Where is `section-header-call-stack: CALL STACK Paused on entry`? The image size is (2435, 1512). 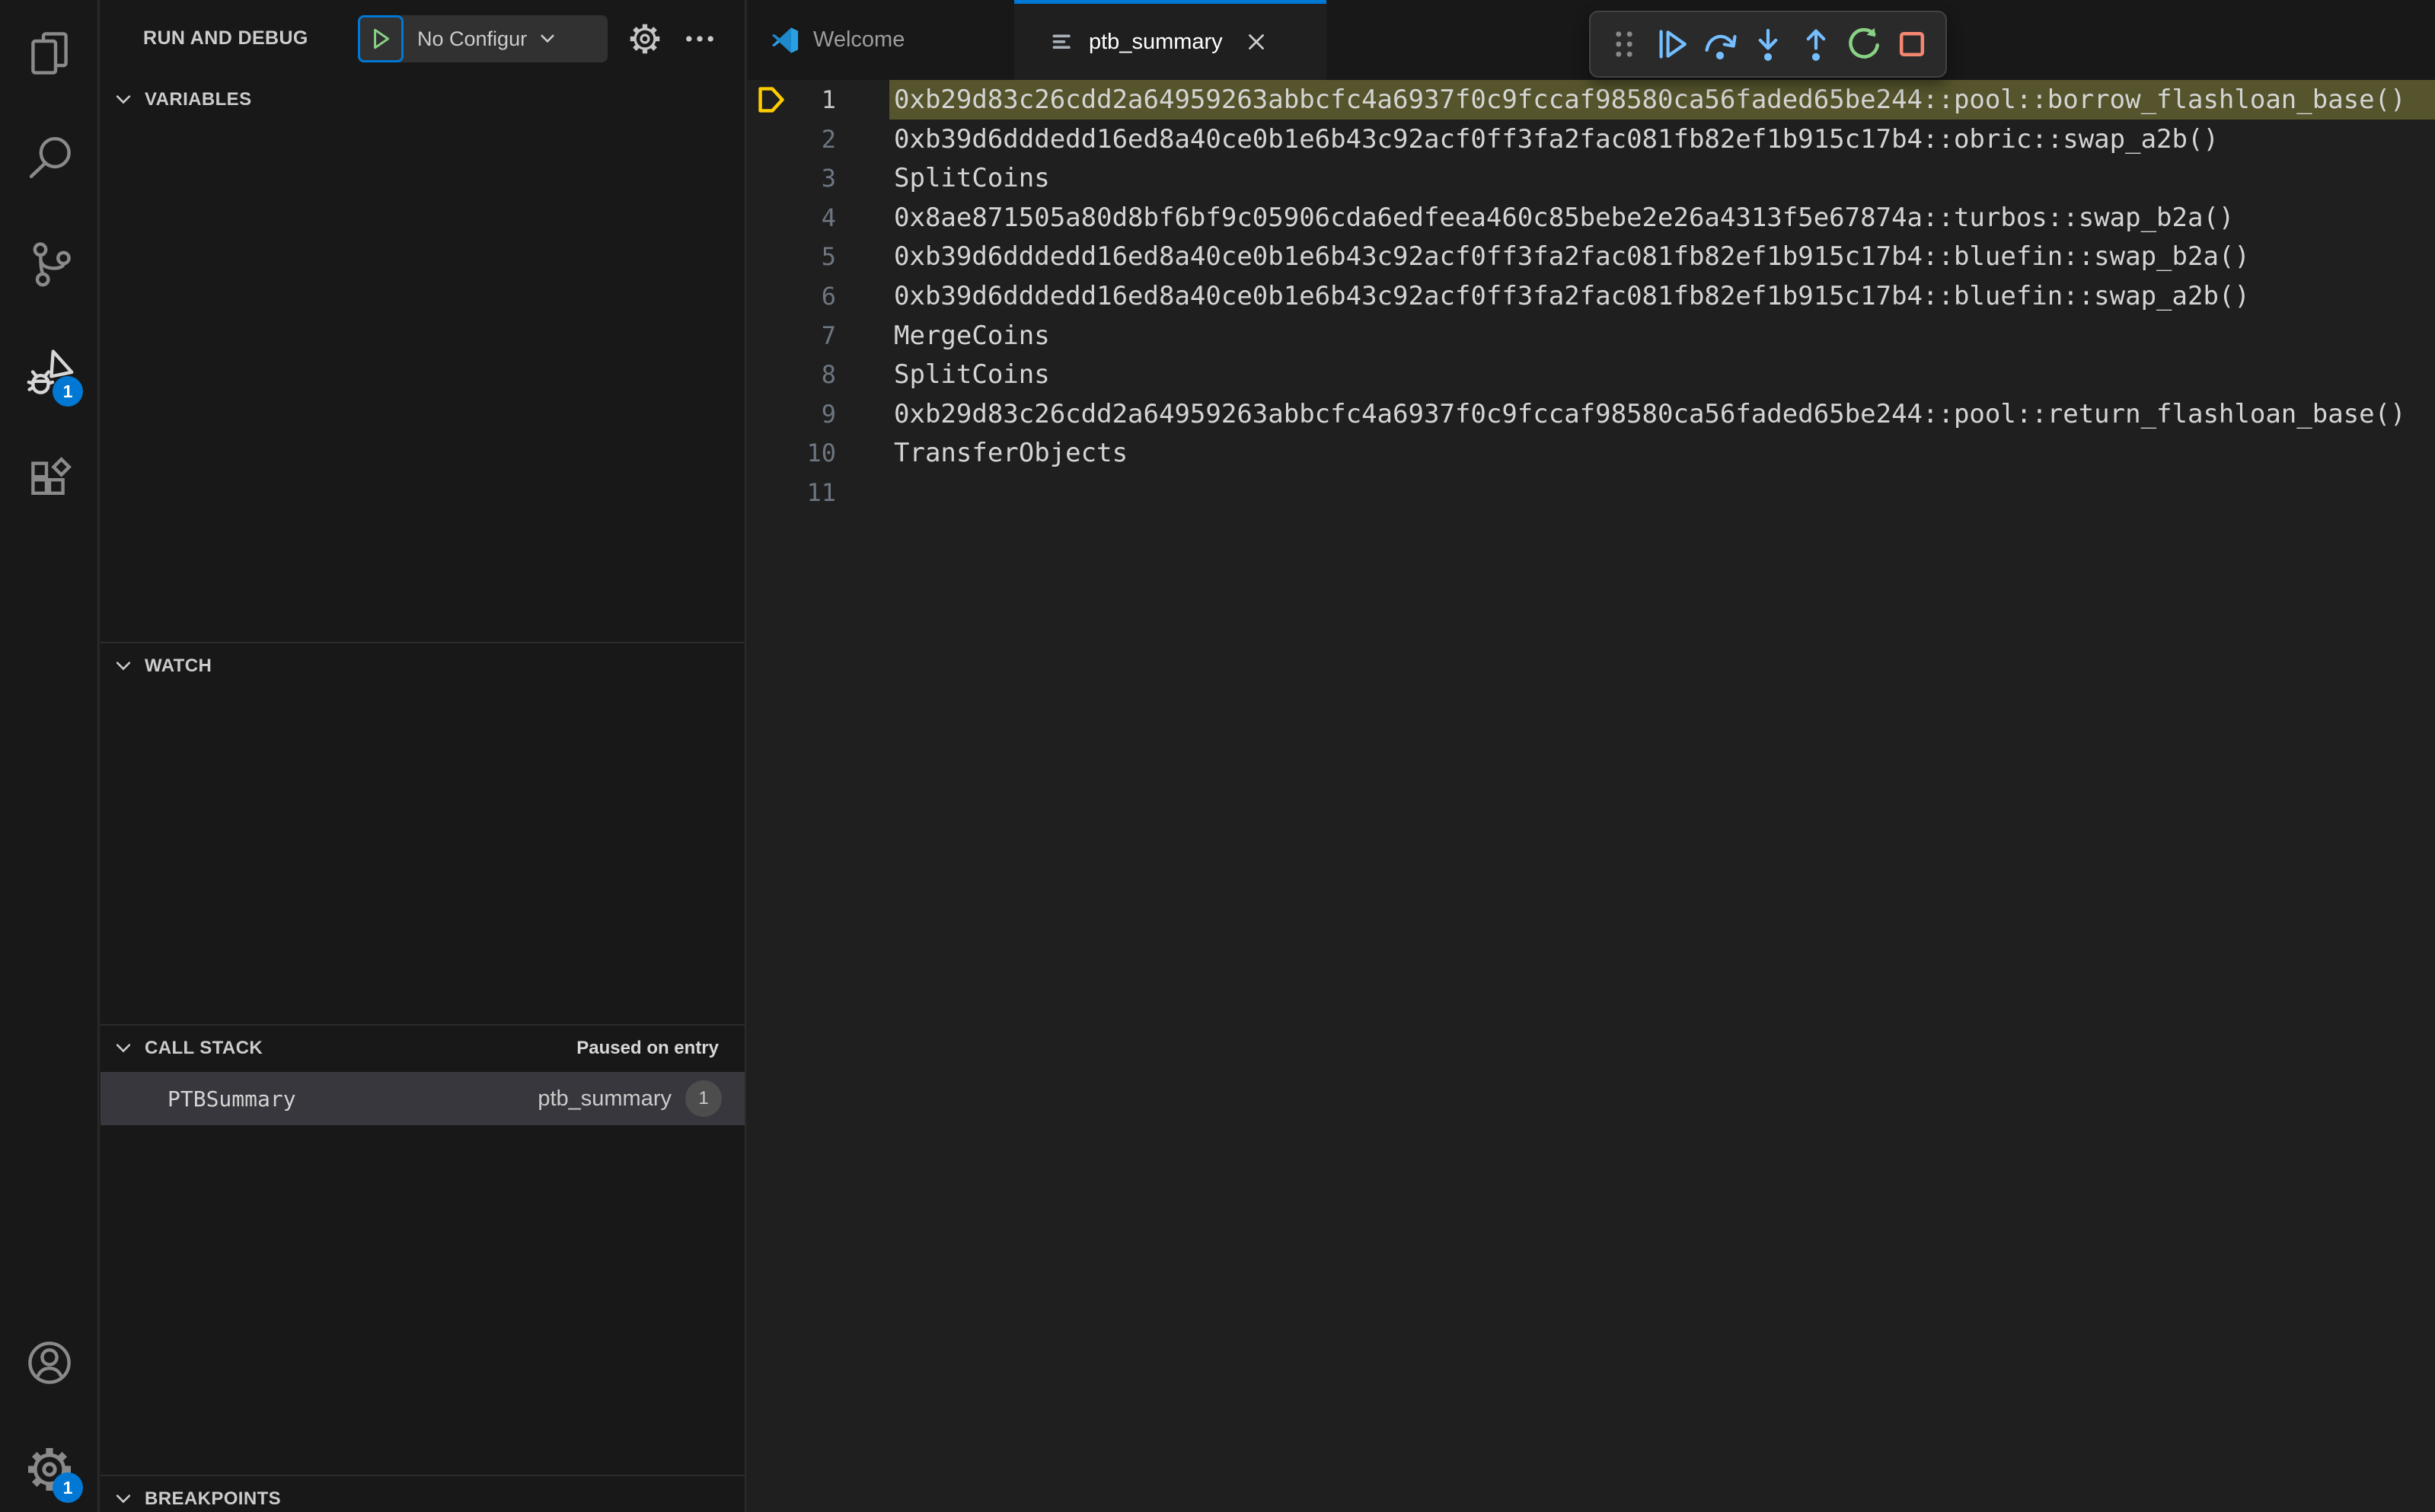 section-header-call-stack: CALL STACK Paused on entry is located at coordinates (423, 1047).